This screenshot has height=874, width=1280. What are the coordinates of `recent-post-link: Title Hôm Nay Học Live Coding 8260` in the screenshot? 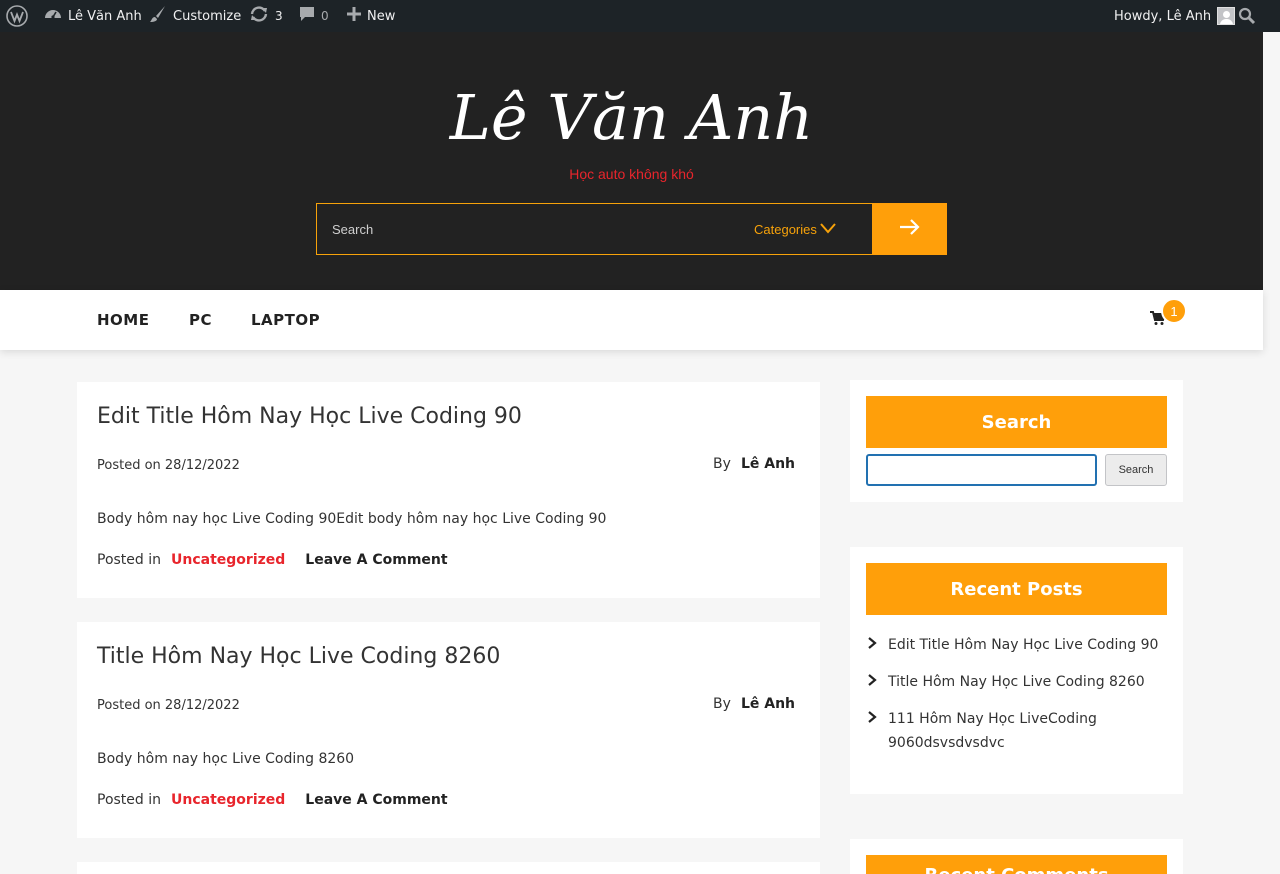 It's located at (1016, 682).